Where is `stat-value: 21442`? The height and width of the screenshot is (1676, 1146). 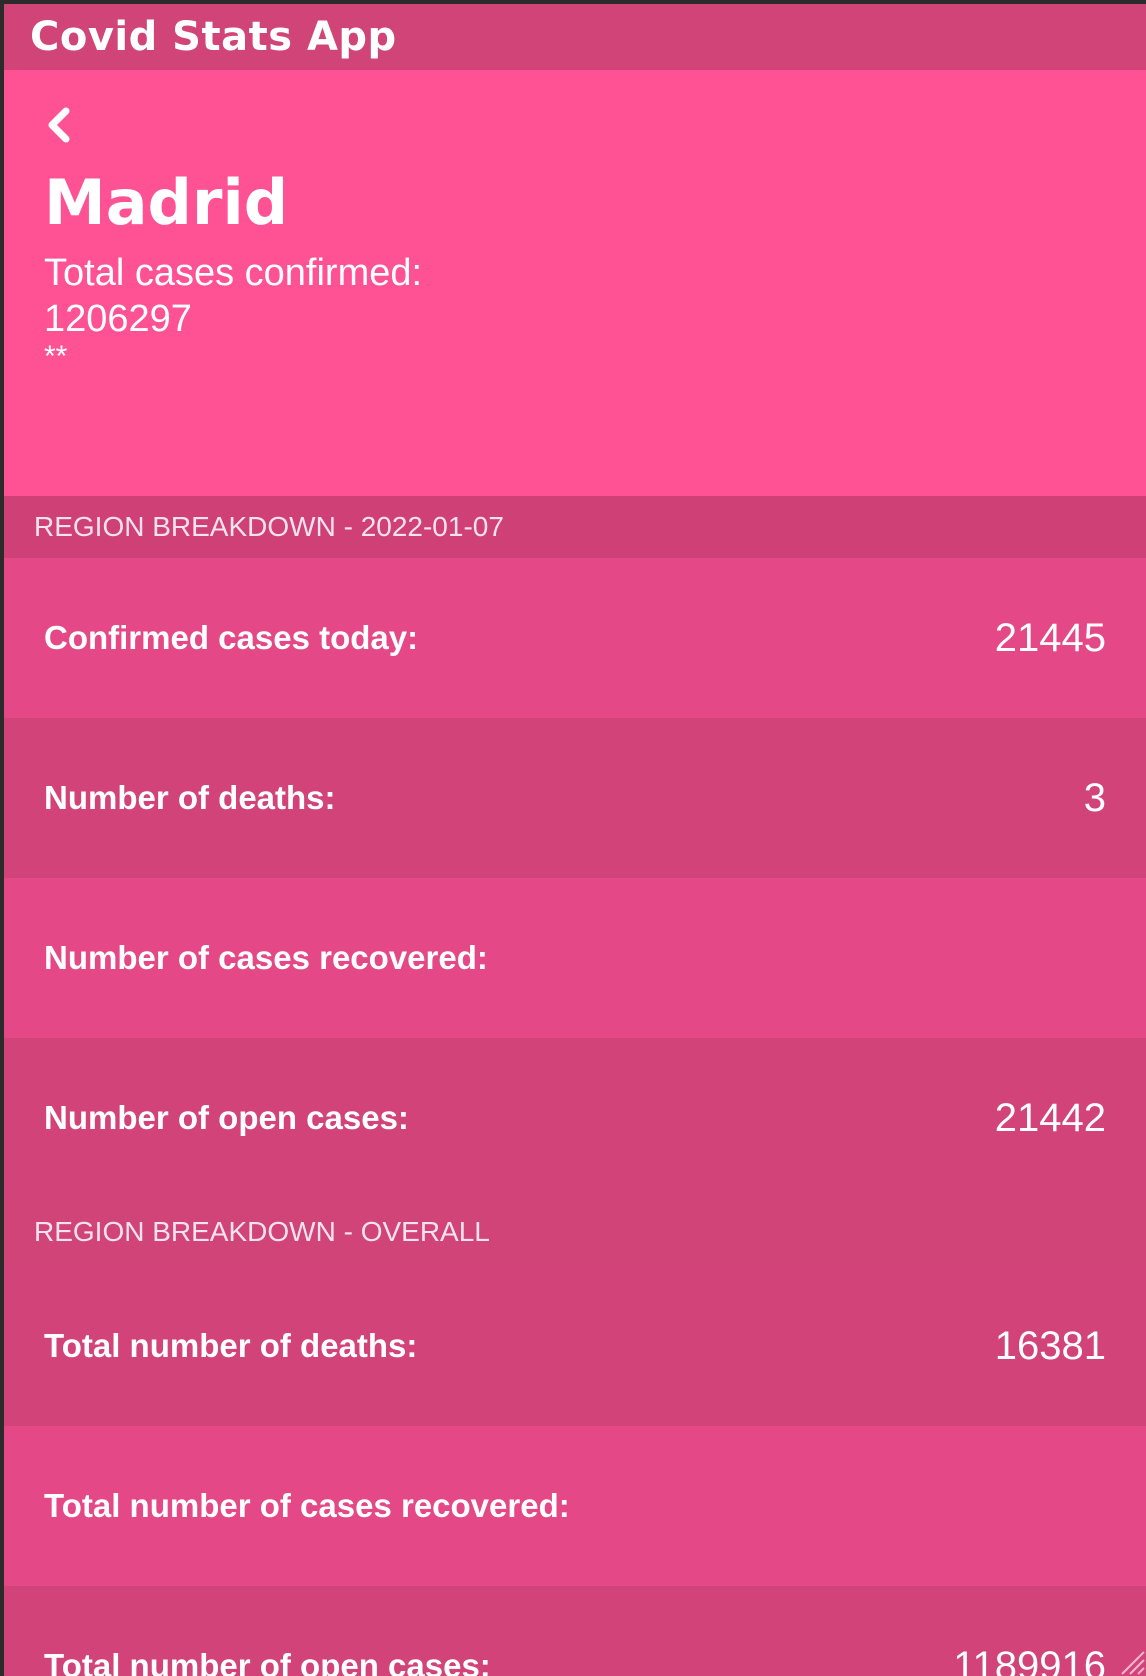 stat-value: 21442 is located at coordinates (1050, 1117).